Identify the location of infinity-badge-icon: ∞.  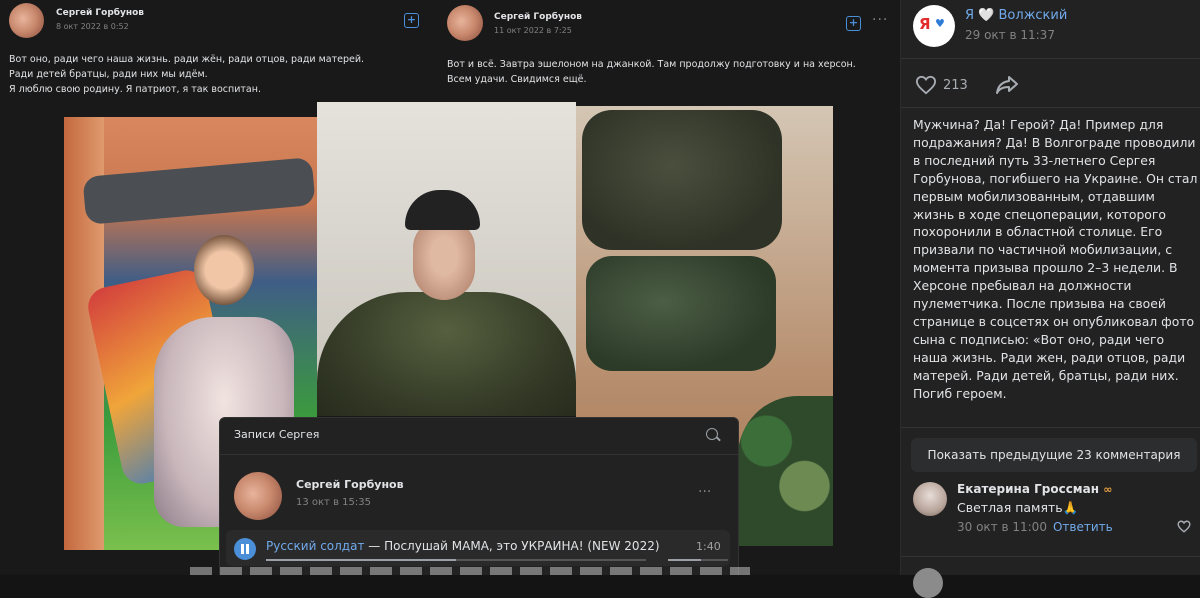
(1108, 489).